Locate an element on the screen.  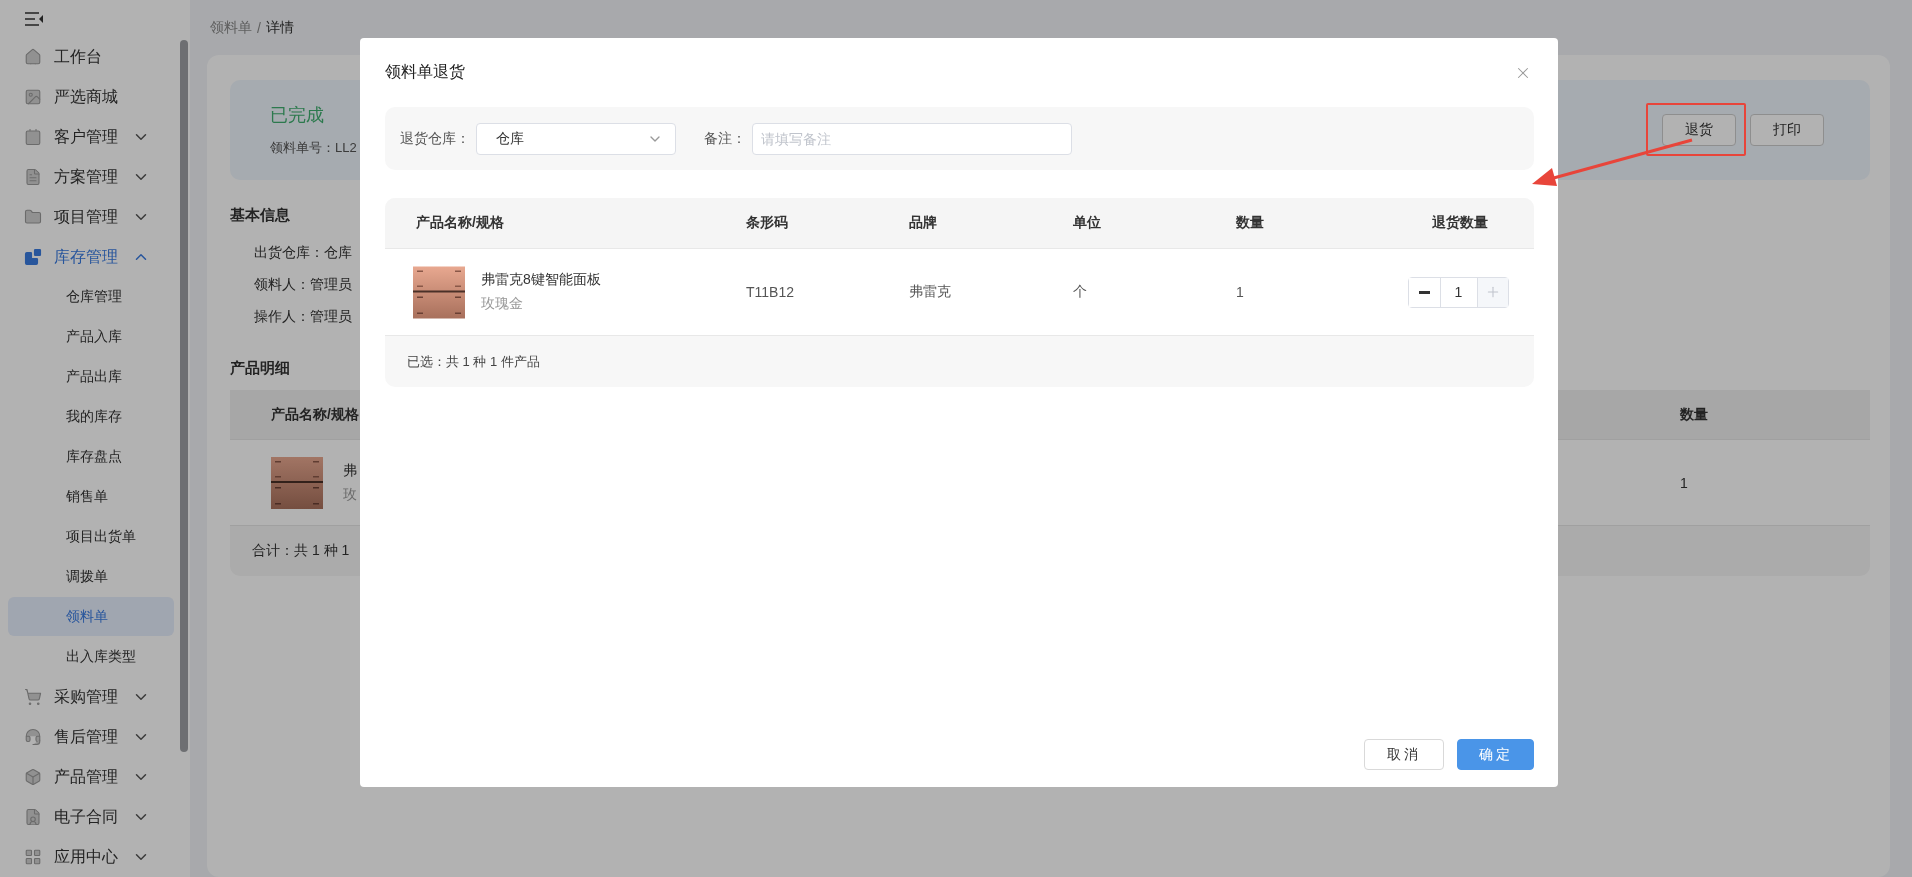
quantity-field: 1 is located at coordinates (1458, 292).